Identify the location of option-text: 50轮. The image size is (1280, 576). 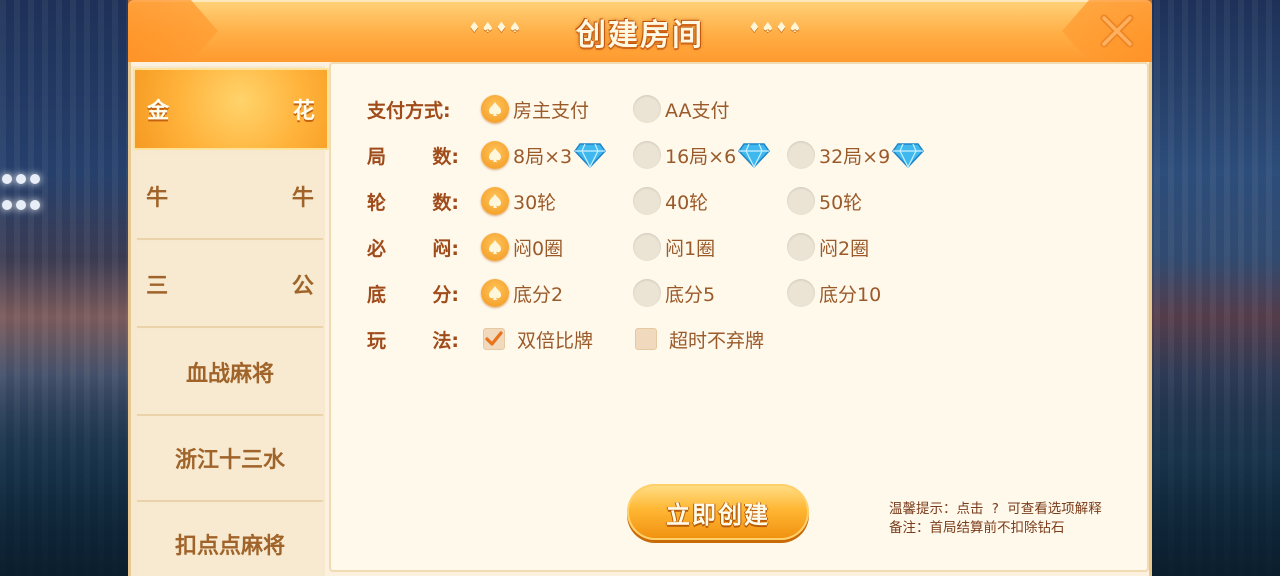
(841, 202).